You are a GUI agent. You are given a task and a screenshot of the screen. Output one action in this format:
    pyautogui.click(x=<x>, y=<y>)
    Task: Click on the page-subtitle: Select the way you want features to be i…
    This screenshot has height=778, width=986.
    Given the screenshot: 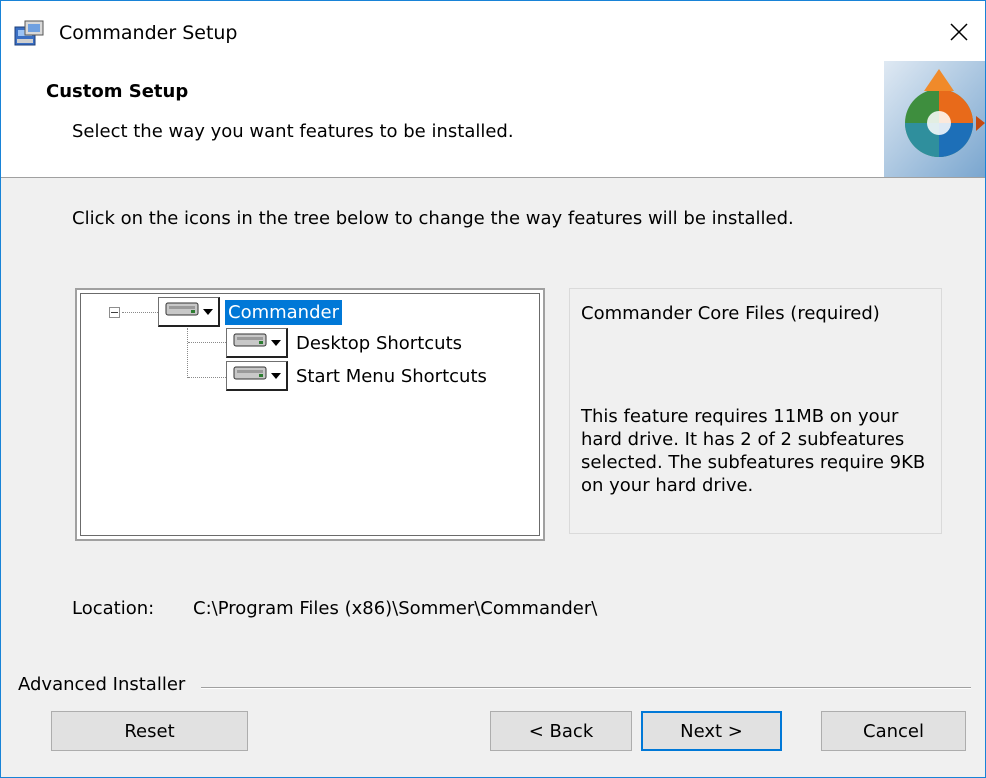 What is the action you would take?
    pyautogui.click(x=293, y=131)
    